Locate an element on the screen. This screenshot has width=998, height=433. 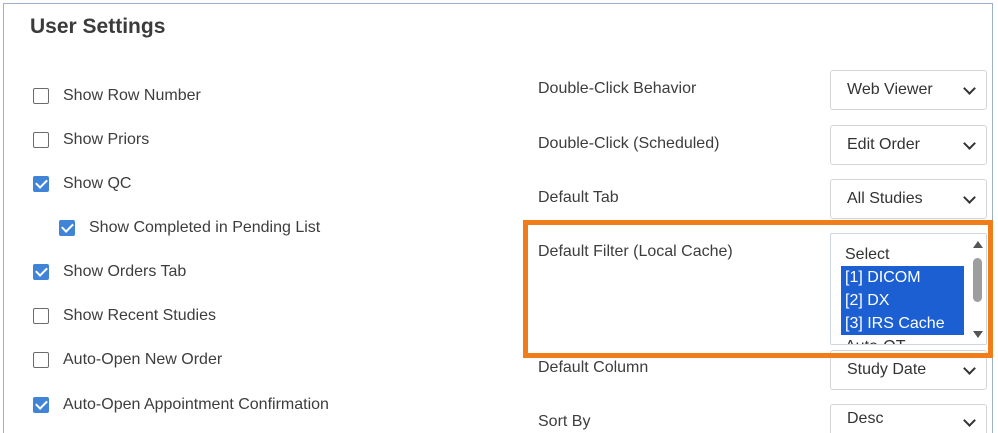
default-tab-label: Default Tab is located at coordinates (578, 197).